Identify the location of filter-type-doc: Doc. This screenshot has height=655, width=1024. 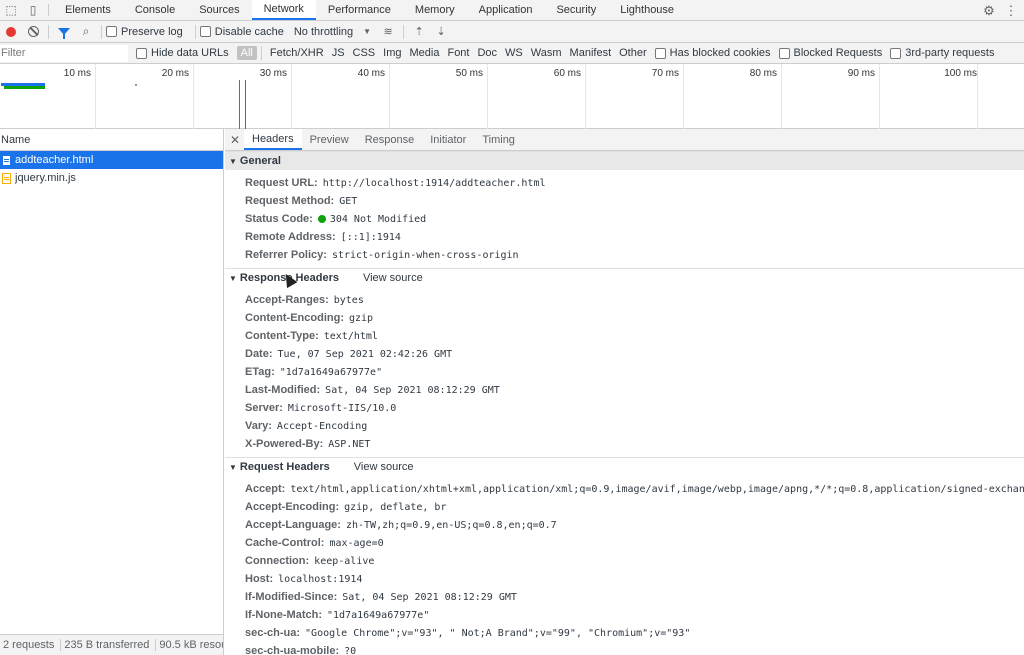
(487, 53).